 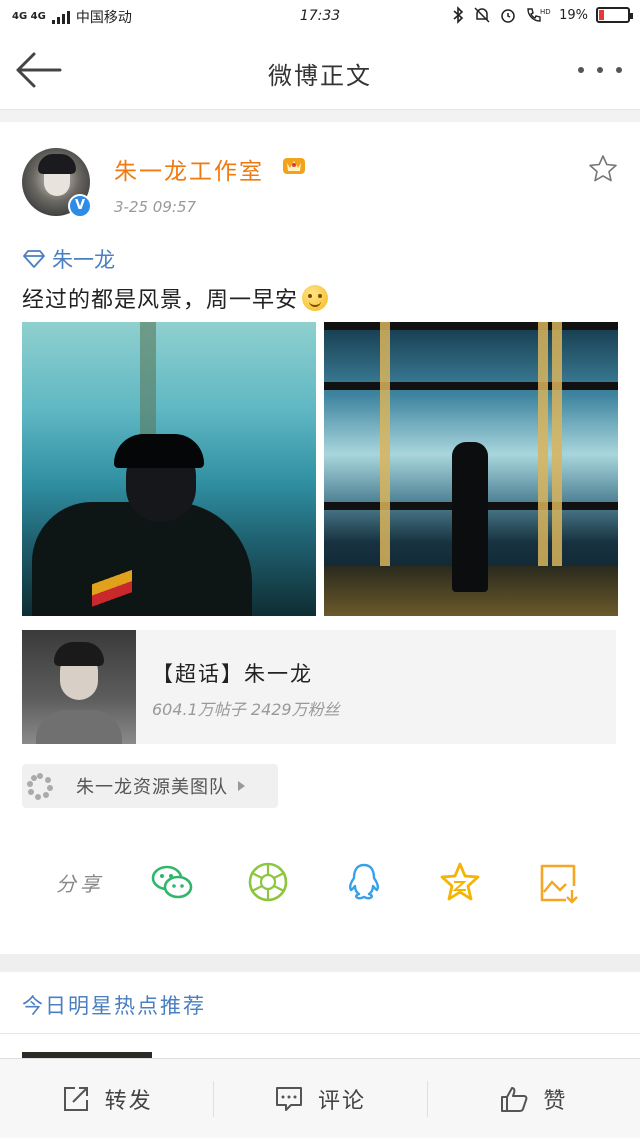 What do you see at coordinates (172, 882) in the screenshot?
I see `wechat-icon` at bounding box center [172, 882].